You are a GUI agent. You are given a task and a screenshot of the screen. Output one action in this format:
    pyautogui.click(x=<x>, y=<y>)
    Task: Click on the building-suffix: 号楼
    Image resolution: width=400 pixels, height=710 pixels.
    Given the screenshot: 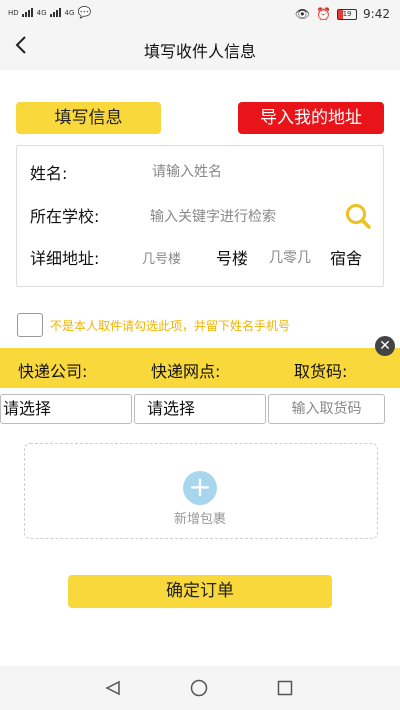 What is the action you would take?
    pyautogui.click(x=232, y=258)
    